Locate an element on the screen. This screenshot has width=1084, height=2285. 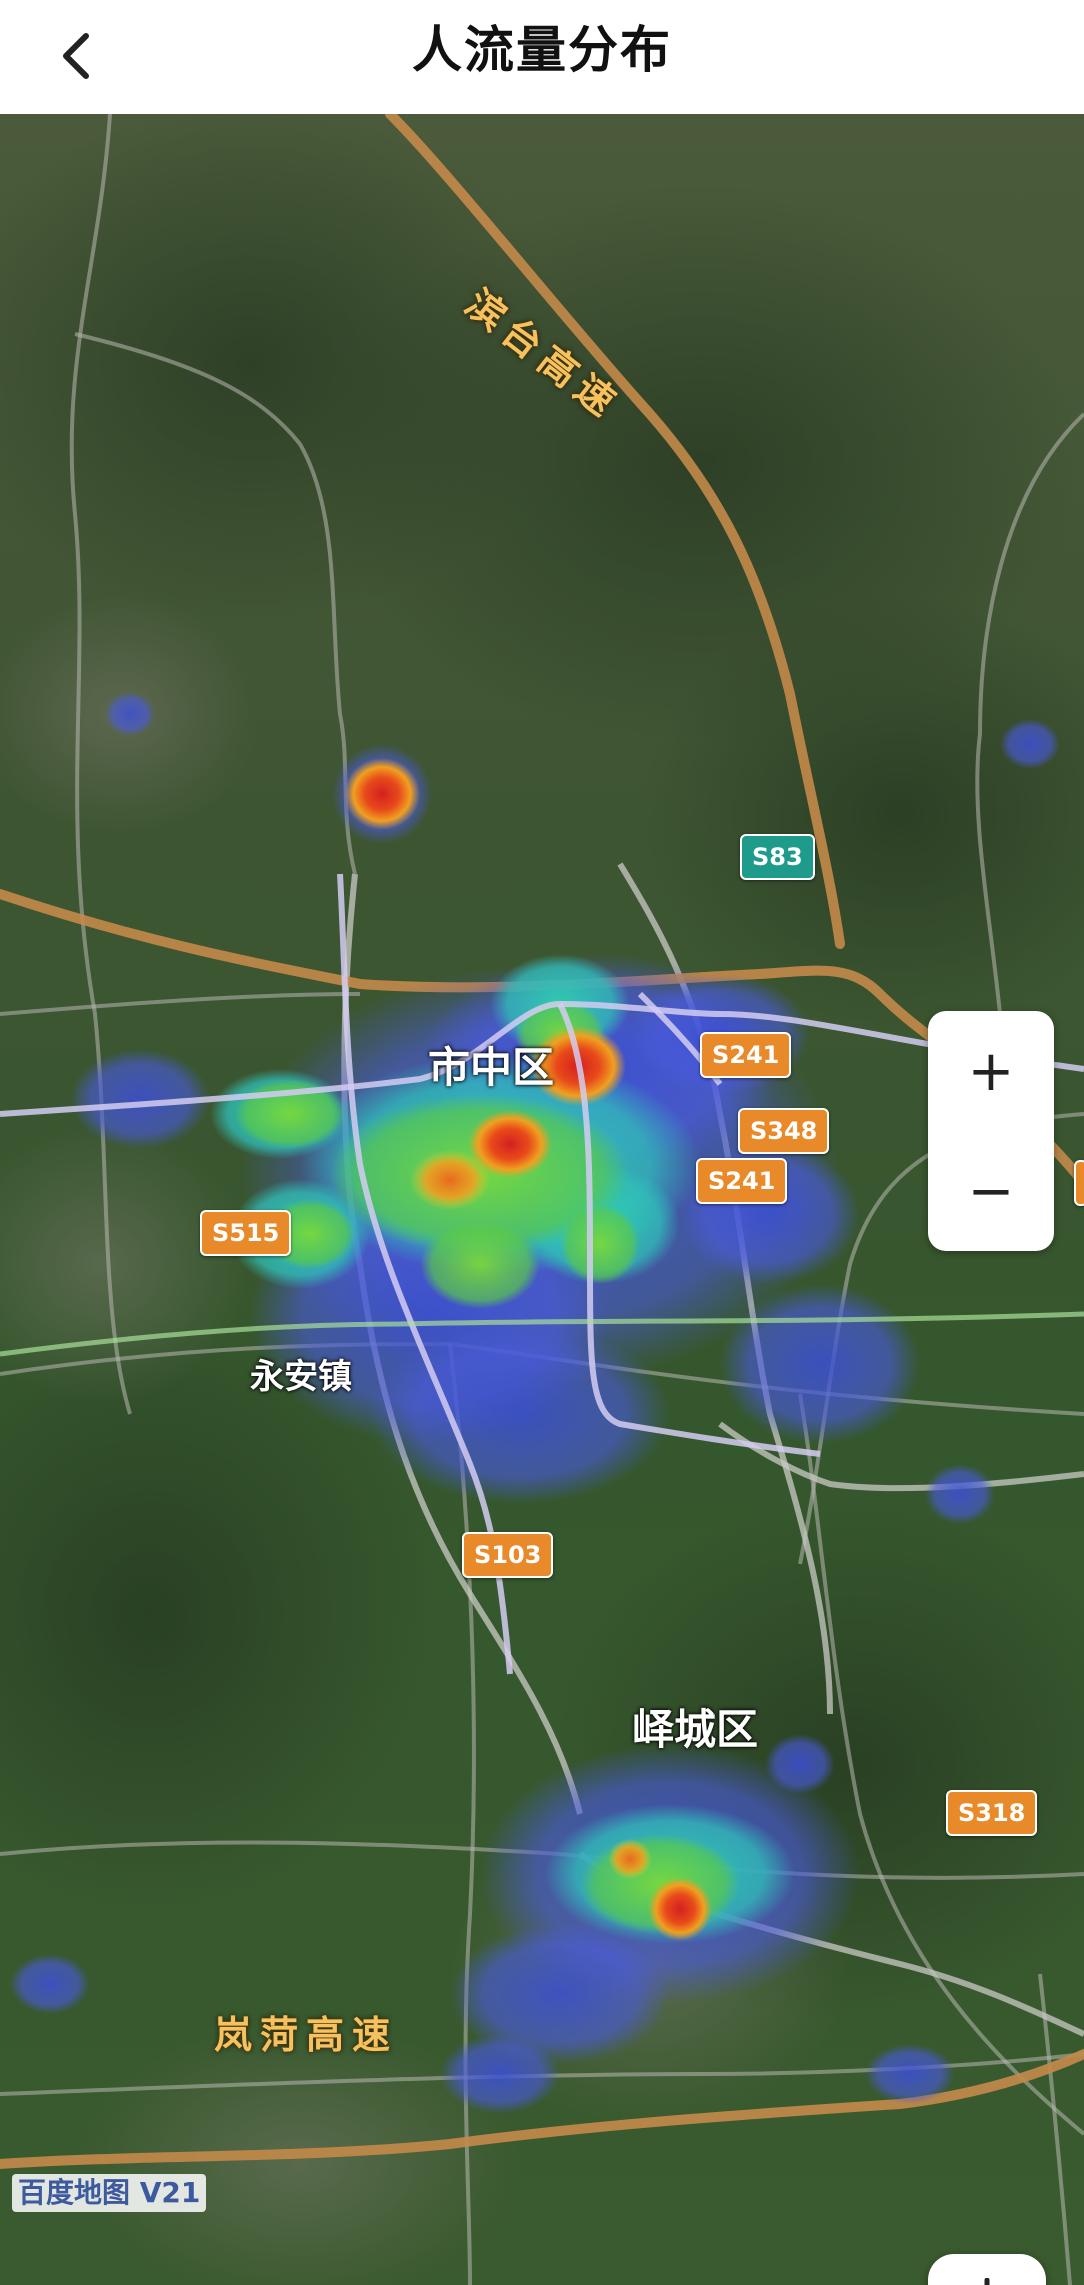
locate-button is located at coordinates (987, 2269).